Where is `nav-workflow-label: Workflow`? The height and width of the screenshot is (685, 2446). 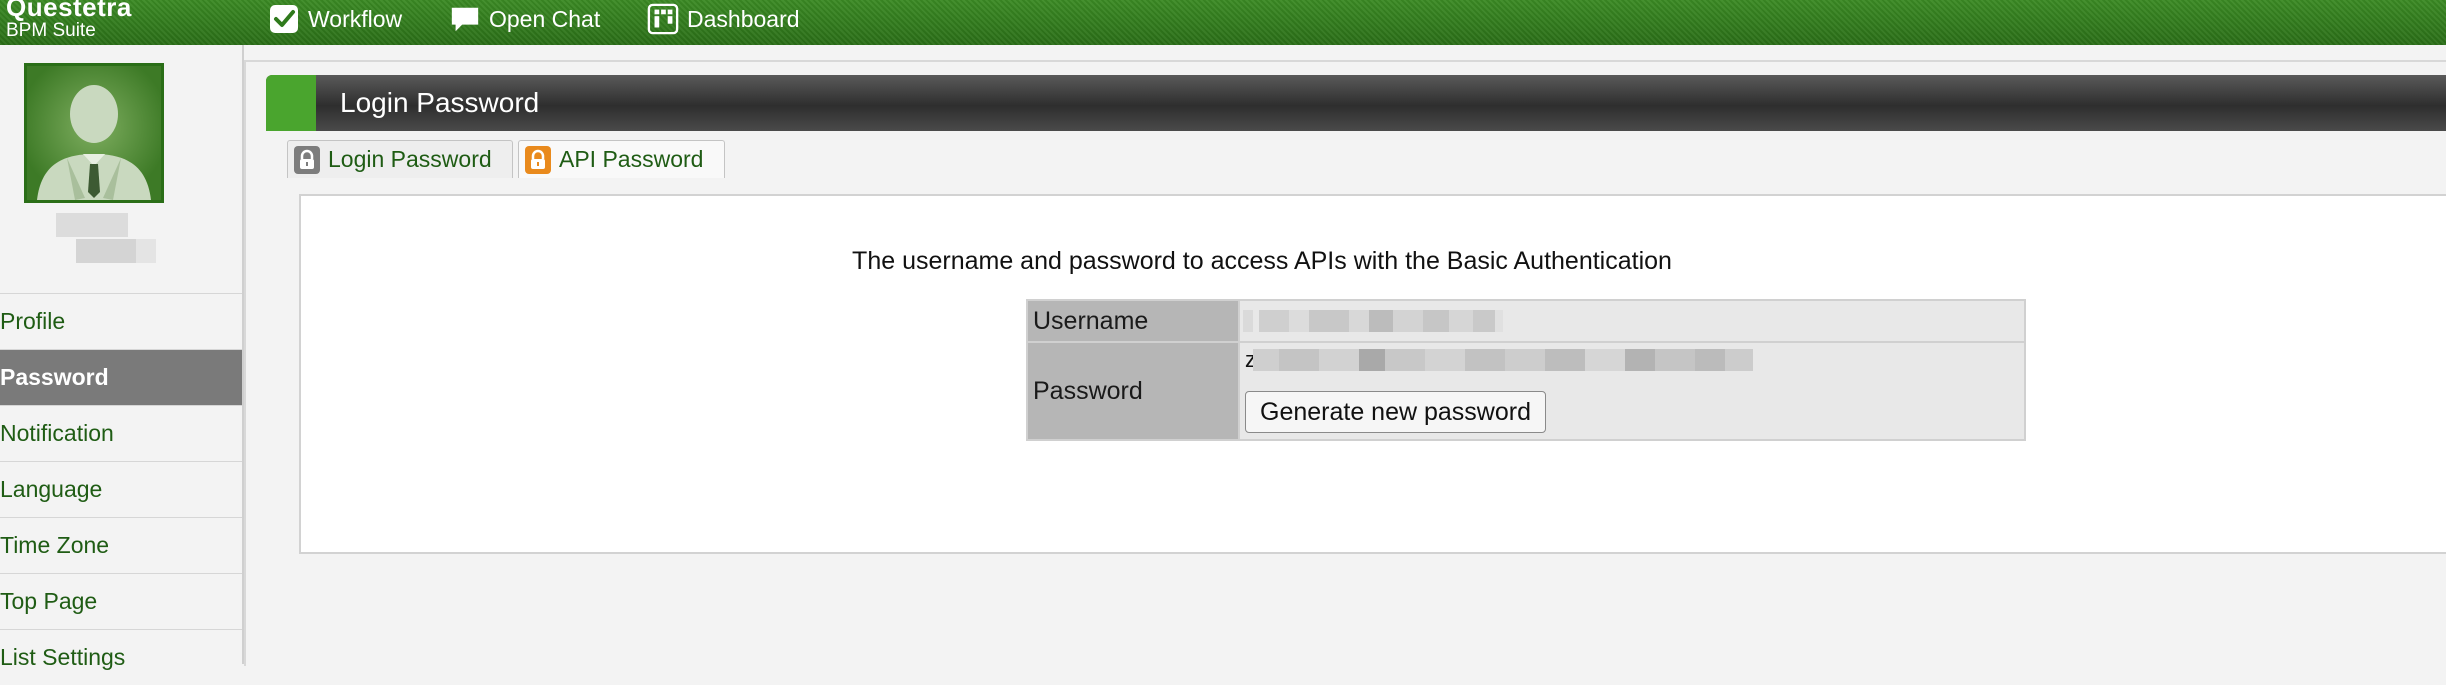 nav-workflow-label: Workflow is located at coordinates (355, 18).